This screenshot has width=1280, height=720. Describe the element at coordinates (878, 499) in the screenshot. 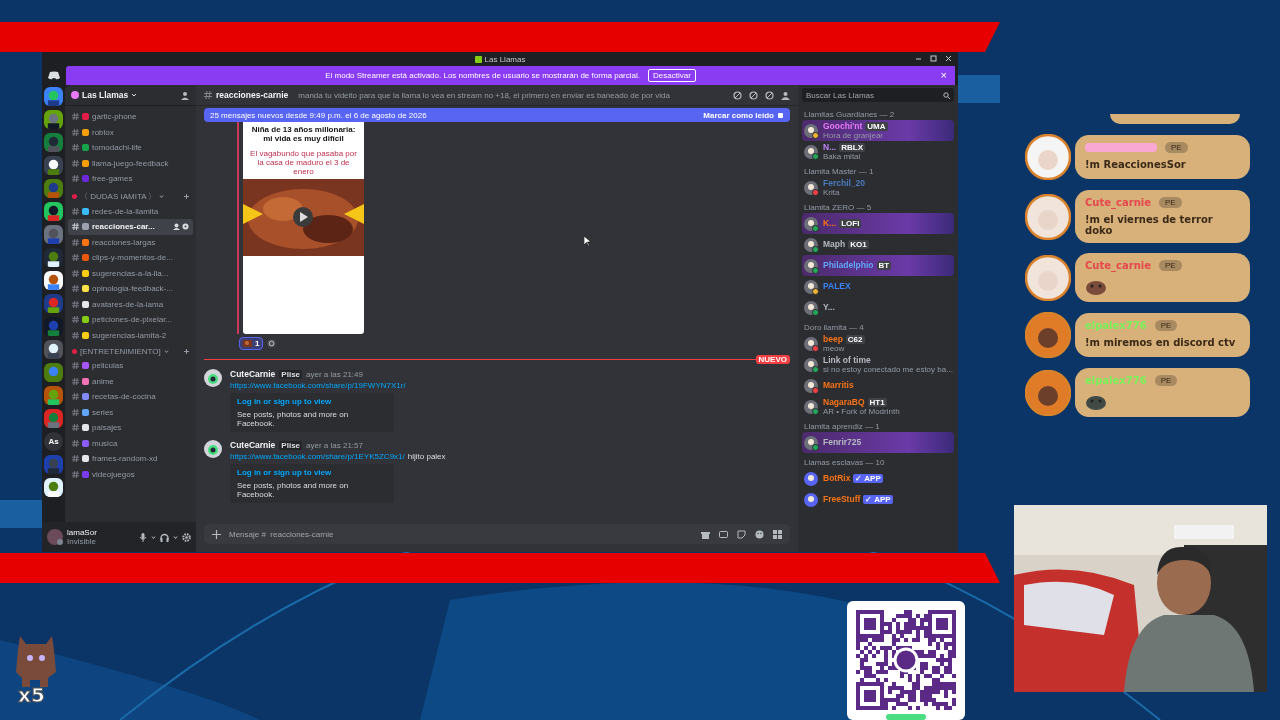

I see `member-item: FreeStuff ✓ APP` at that location.